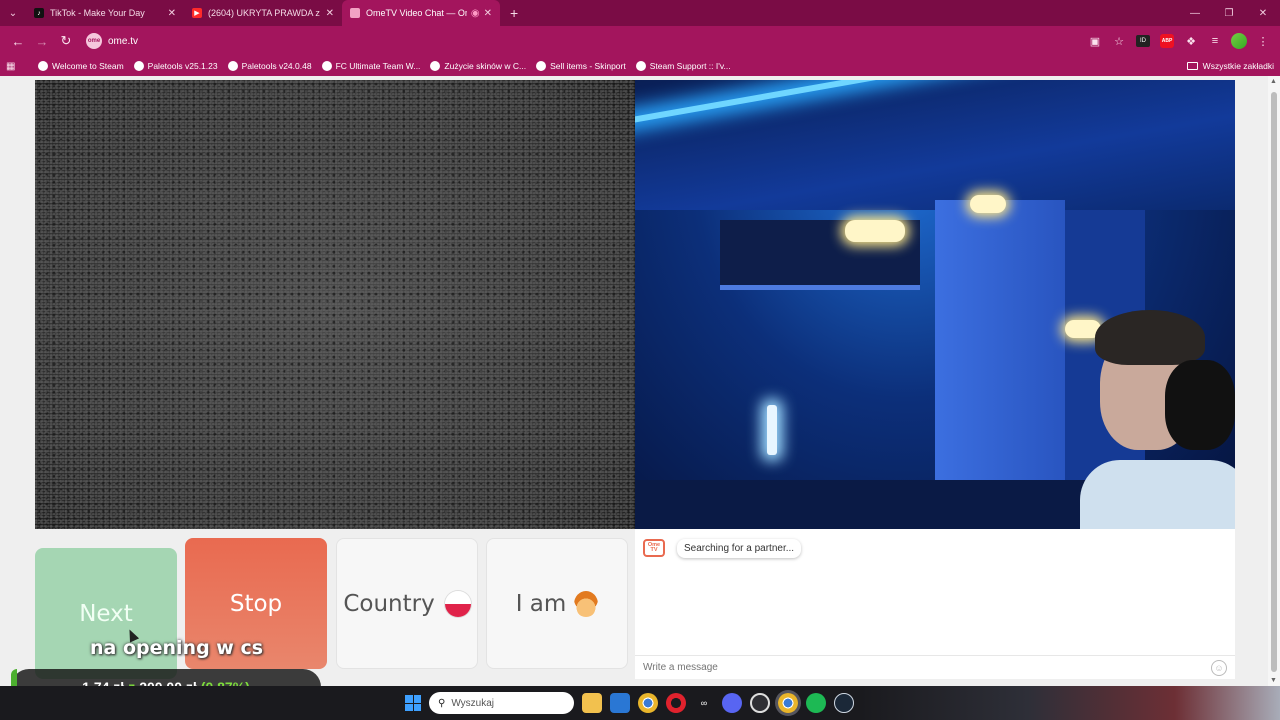 The width and height of the screenshot is (1280, 720). I want to click on bookmark-star-icon: ☆, so click(1119, 41).